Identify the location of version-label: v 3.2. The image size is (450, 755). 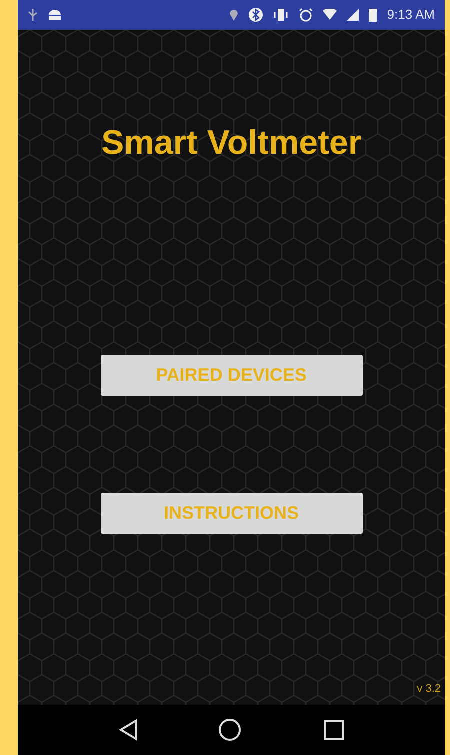
(429, 689).